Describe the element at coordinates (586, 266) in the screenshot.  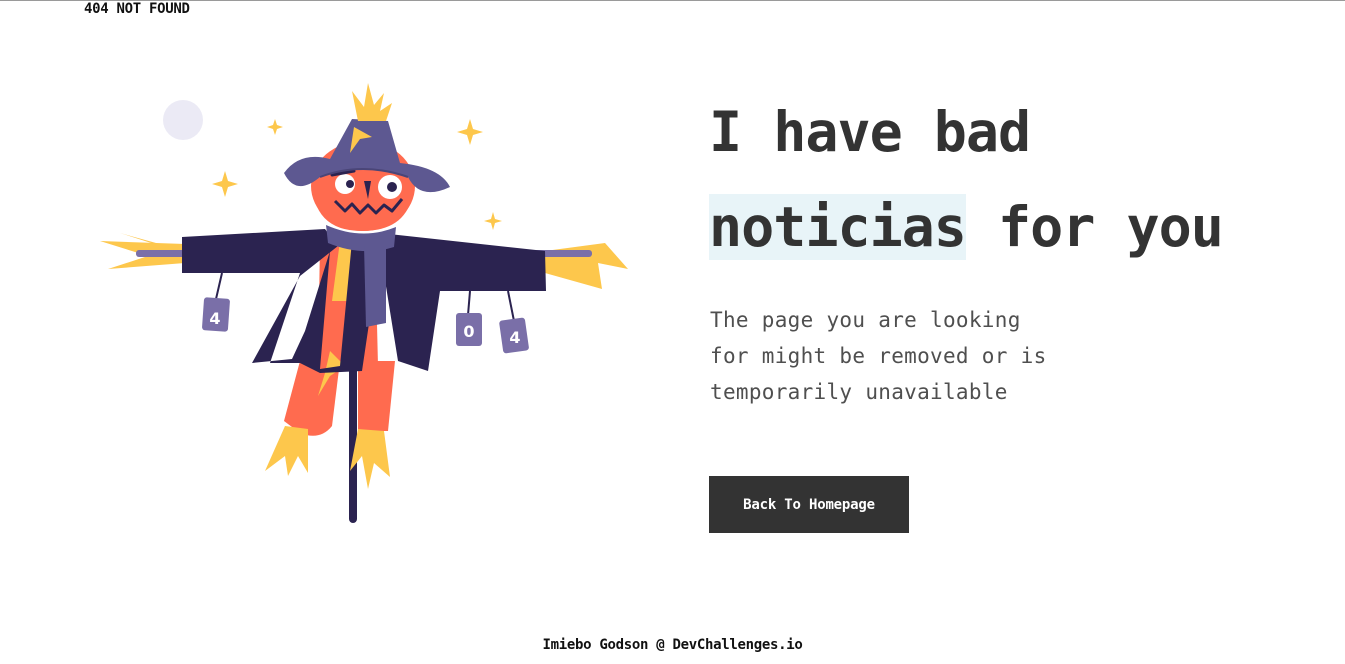
I see `right-hand-straw` at that location.